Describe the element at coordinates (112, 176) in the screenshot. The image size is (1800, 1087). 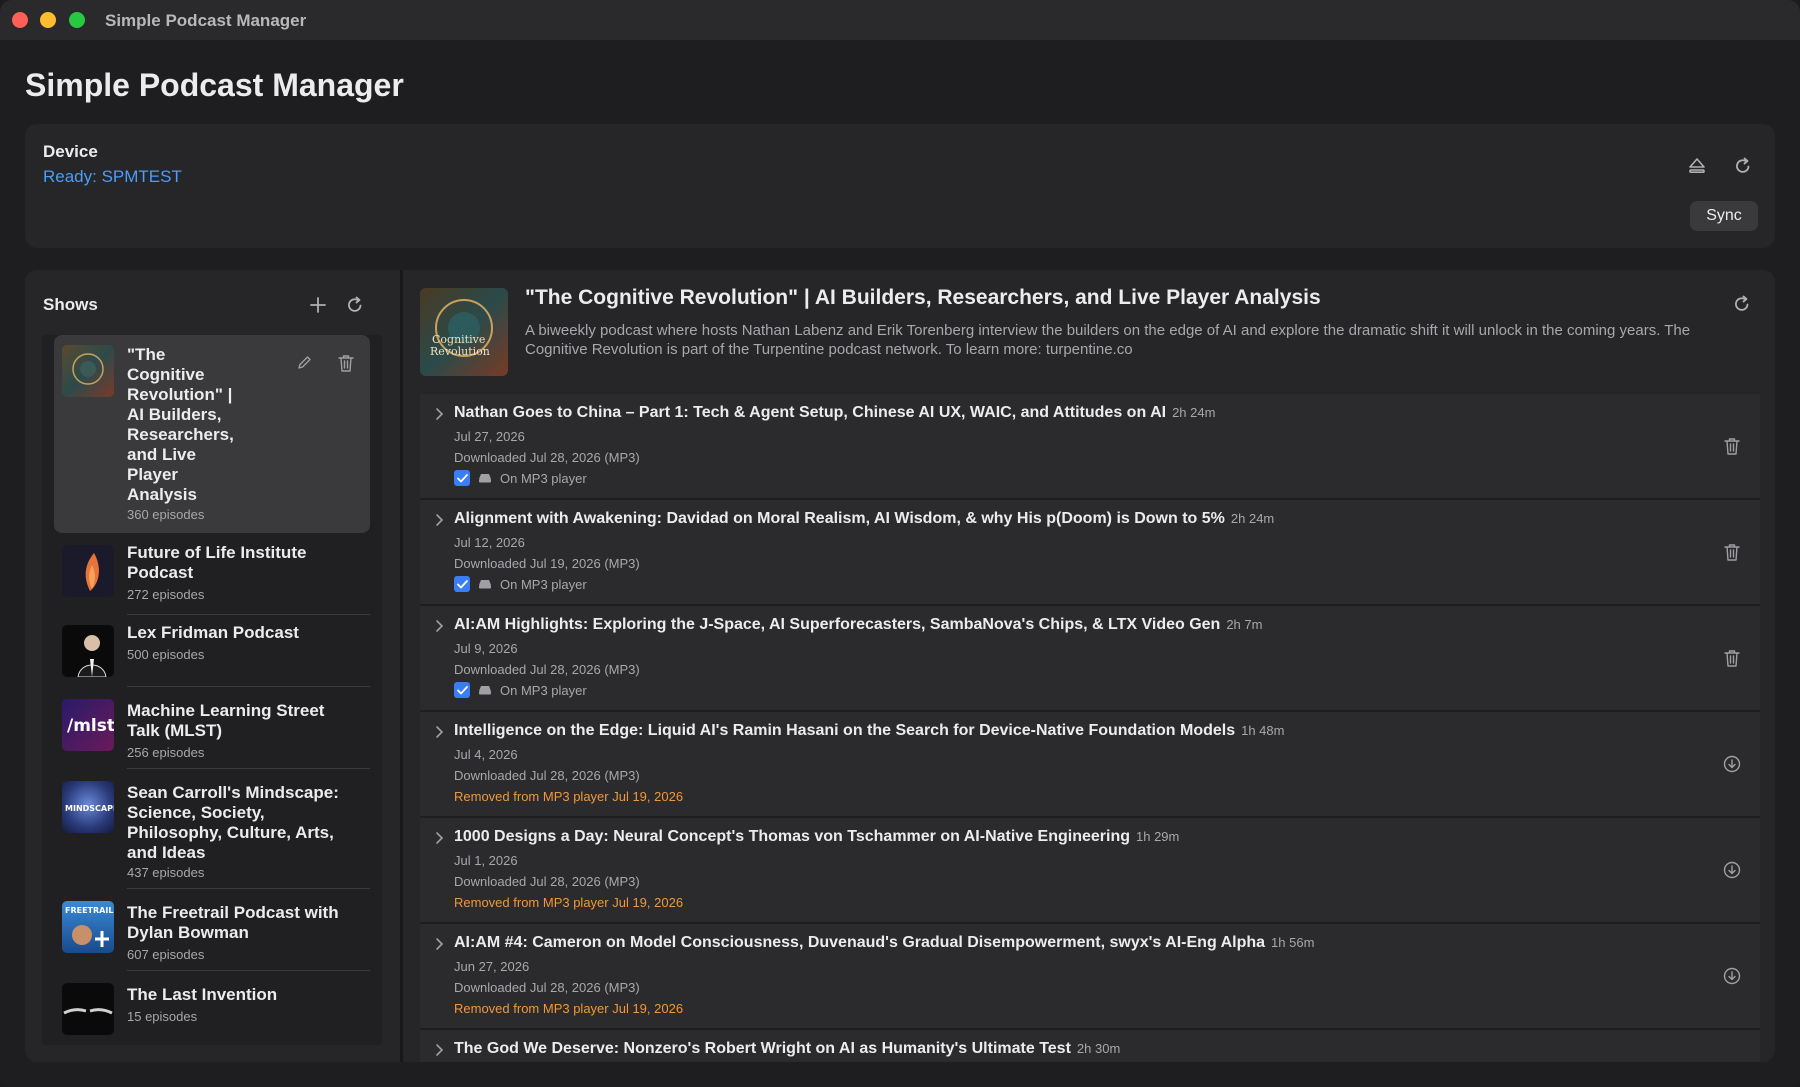
I see `device-status: Ready: SPMTEST` at that location.